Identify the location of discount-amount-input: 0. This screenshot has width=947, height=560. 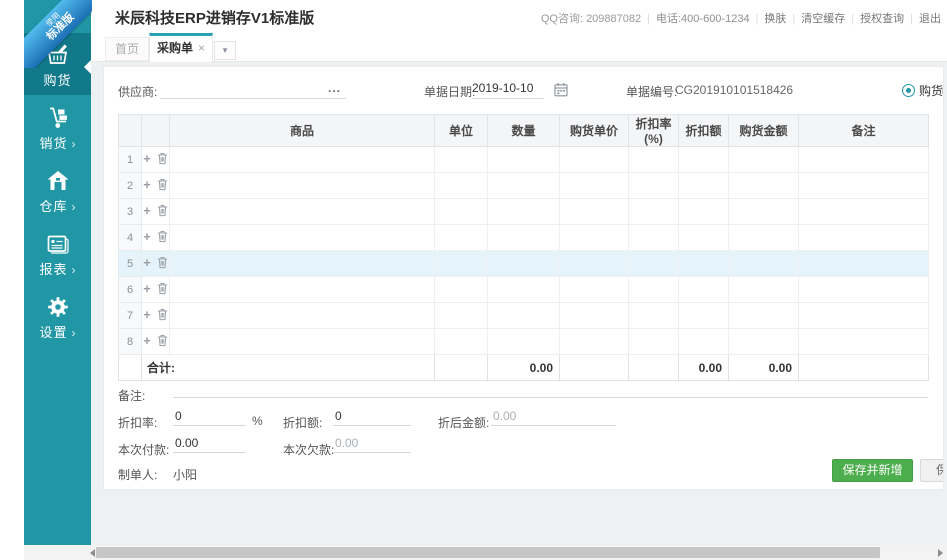
(372, 417).